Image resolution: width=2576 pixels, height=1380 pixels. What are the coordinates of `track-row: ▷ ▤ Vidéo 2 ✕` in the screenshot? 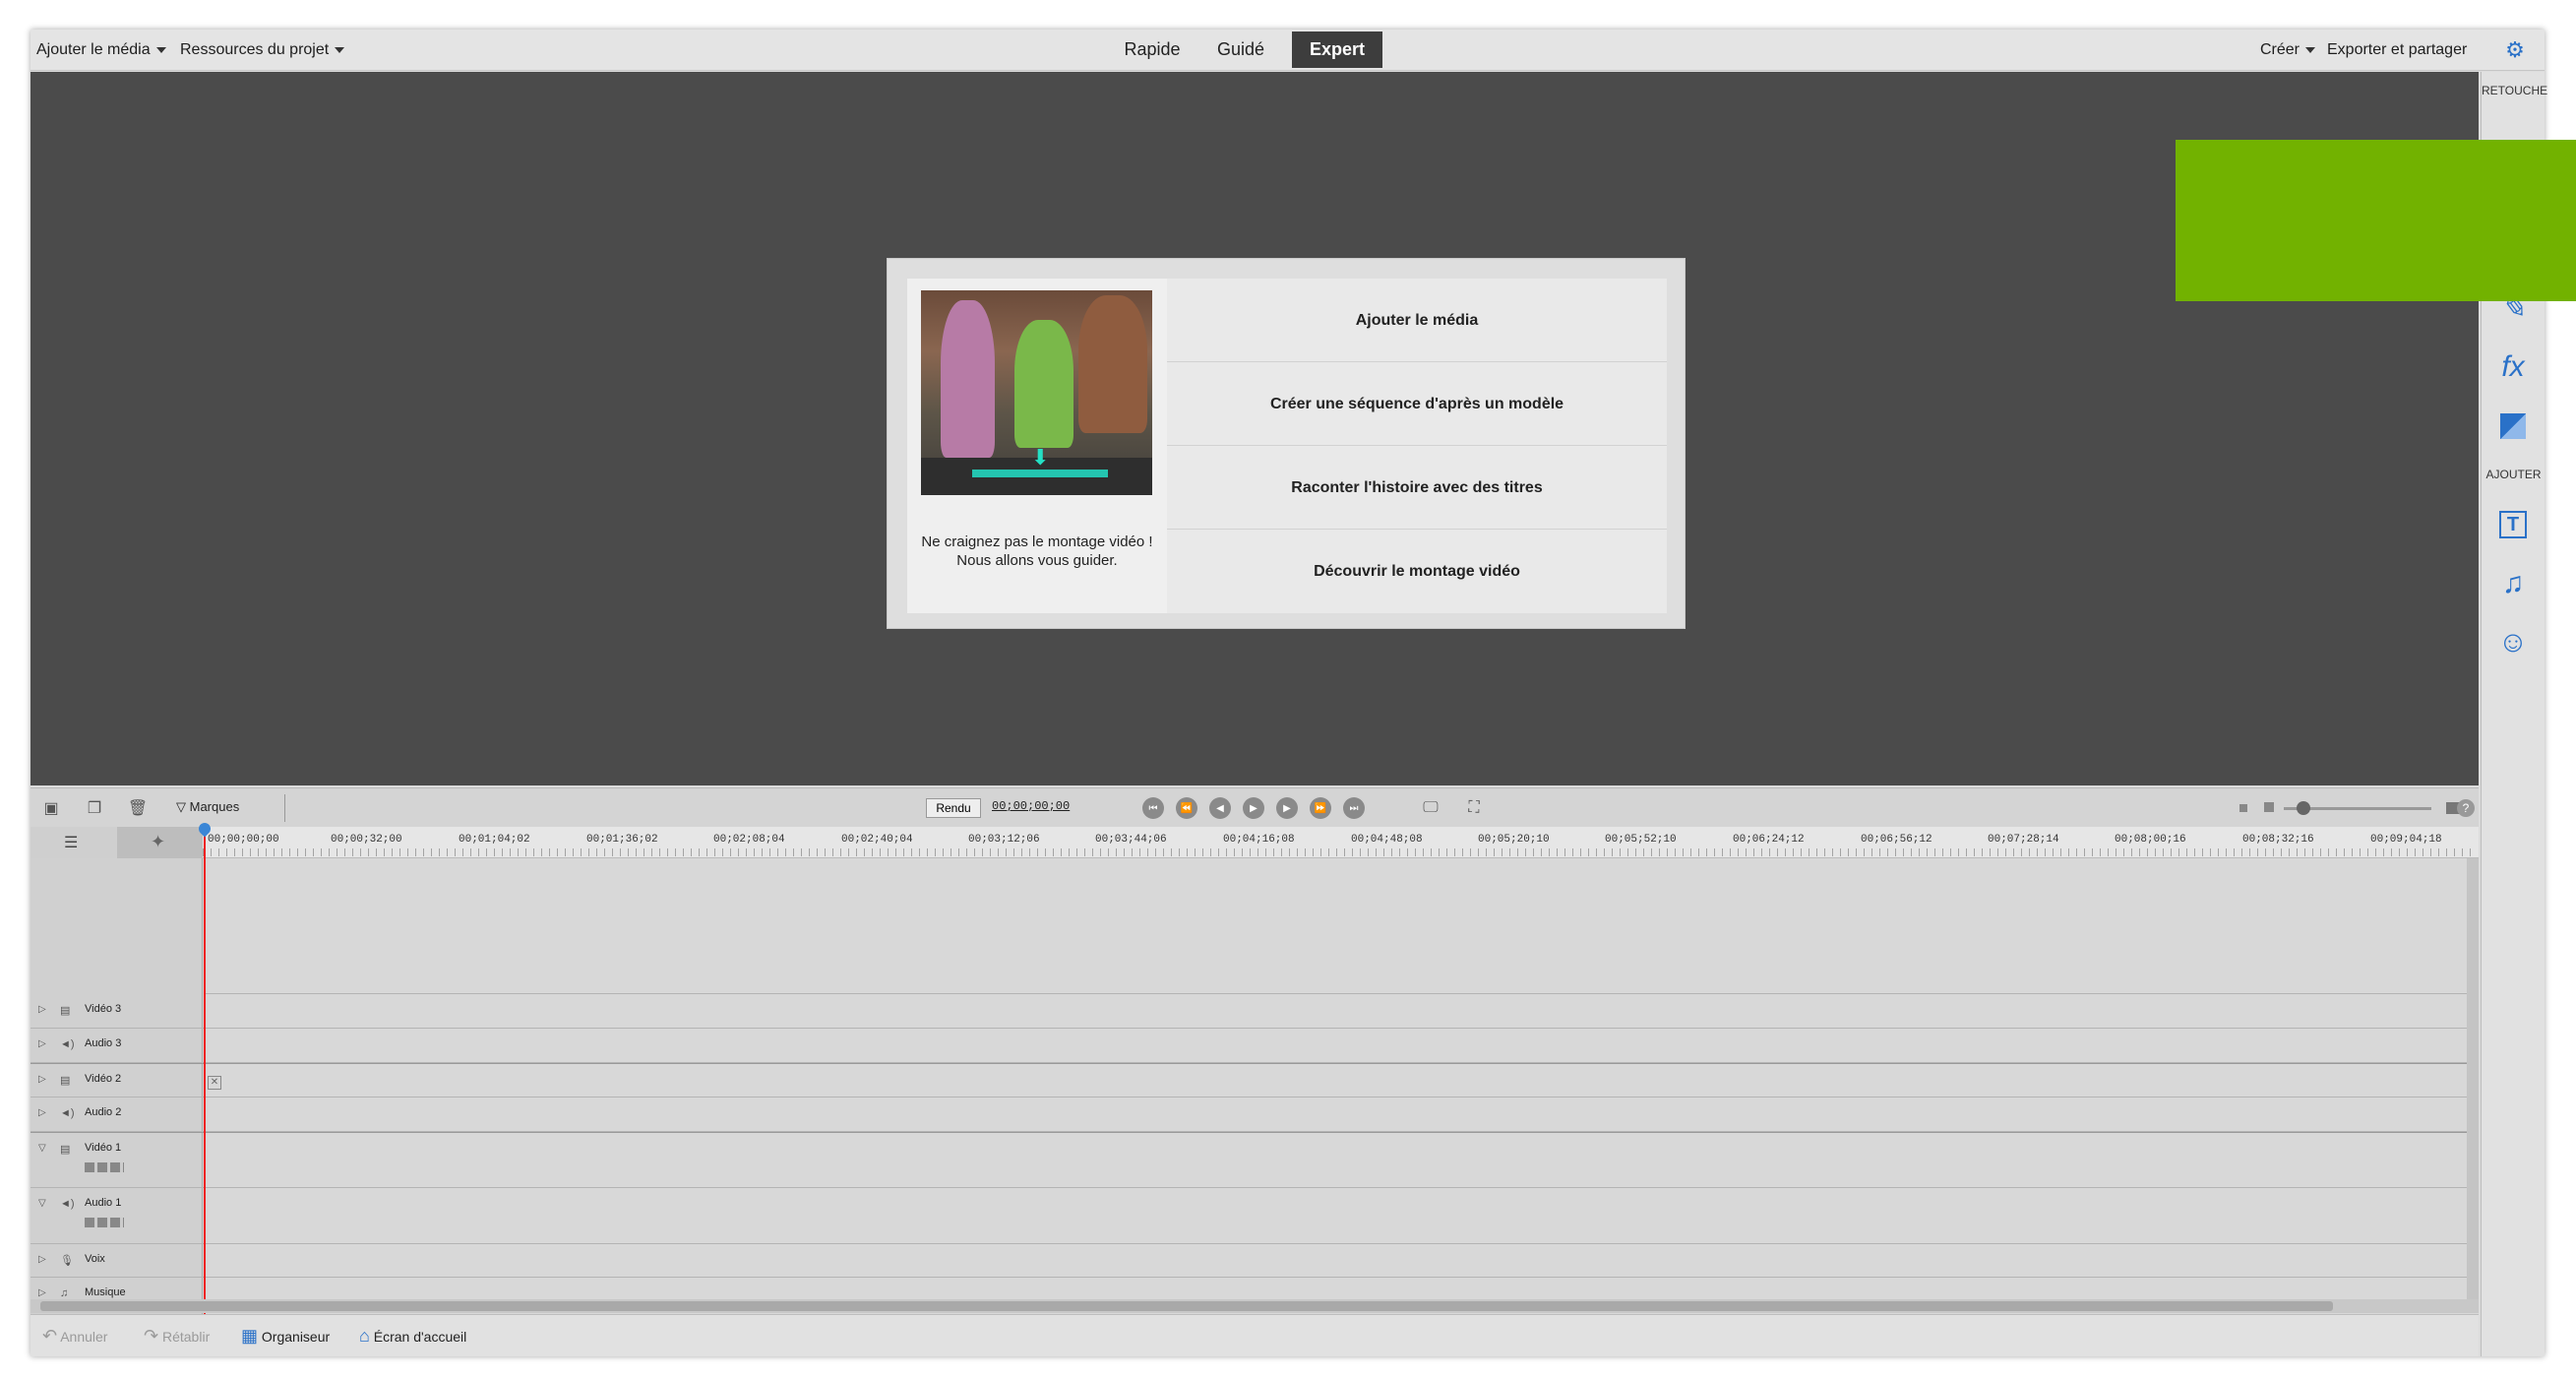 It's located at (1255, 1080).